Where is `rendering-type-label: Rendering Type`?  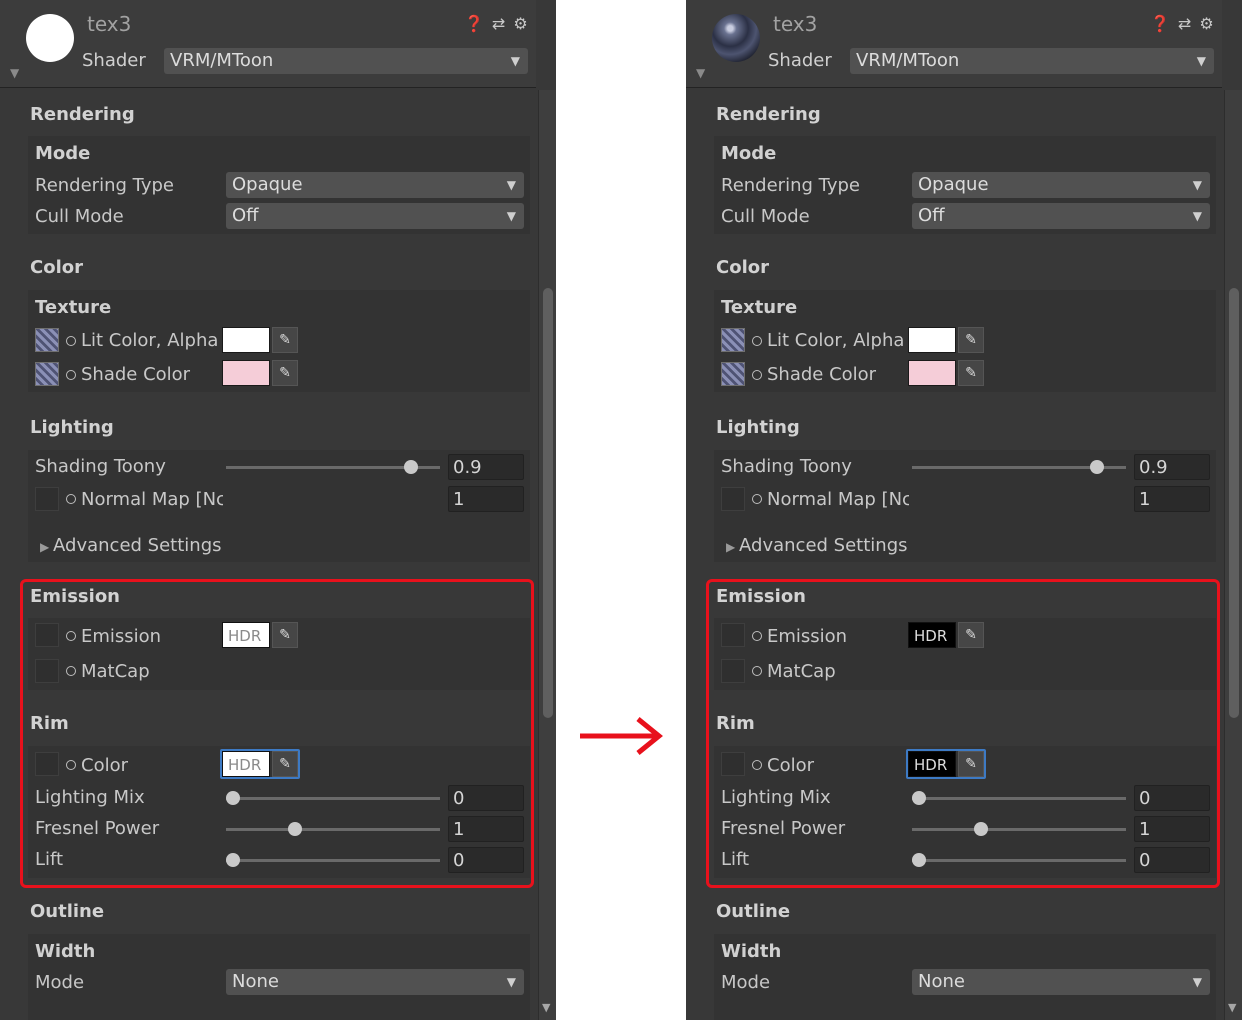 rendering-type-label: Rendering Type is located at coordinates (790, 185).